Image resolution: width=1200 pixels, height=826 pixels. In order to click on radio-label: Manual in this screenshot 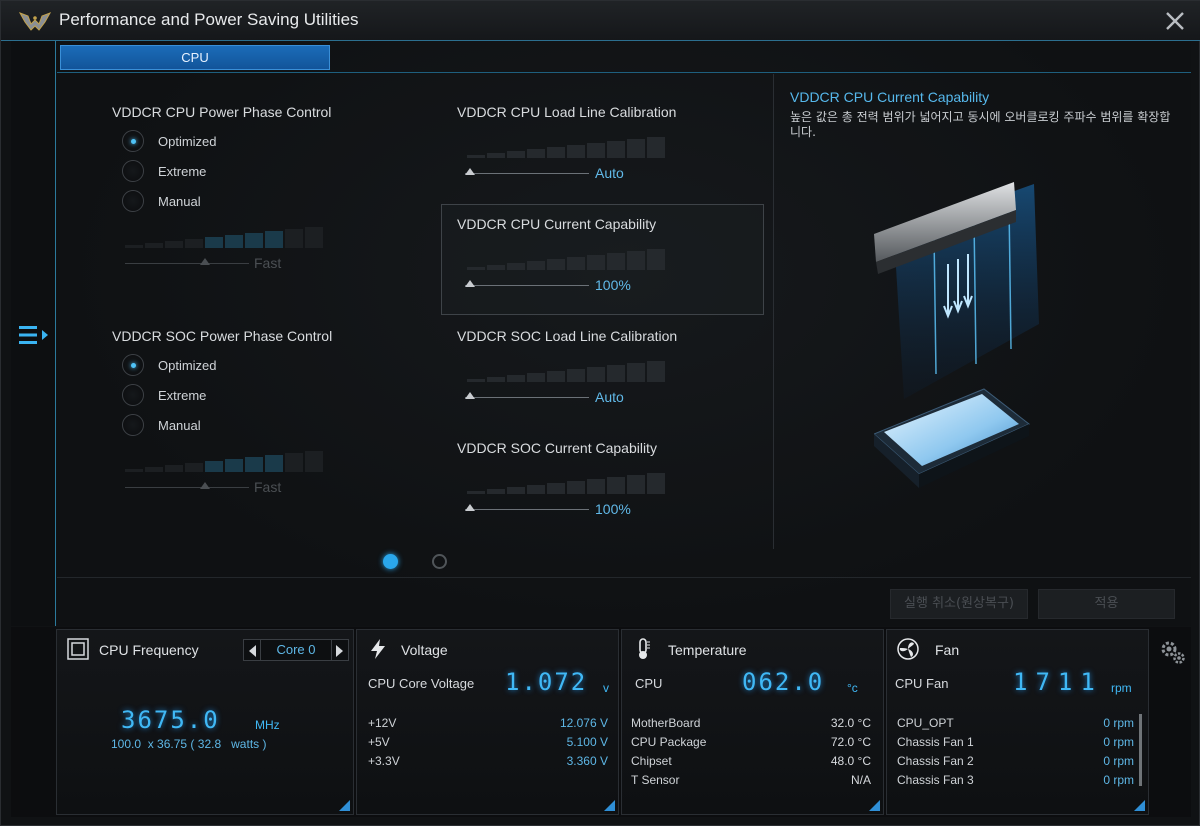, I will do `click(179, 201)`.